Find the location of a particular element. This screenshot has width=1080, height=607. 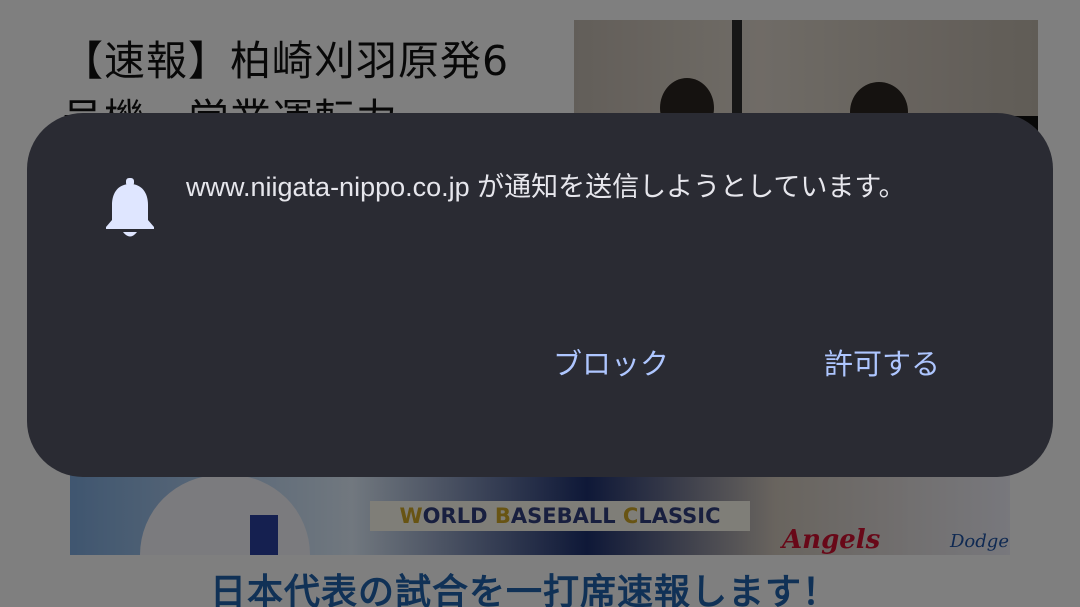

bell-icon is located at coordinates (130, 207).